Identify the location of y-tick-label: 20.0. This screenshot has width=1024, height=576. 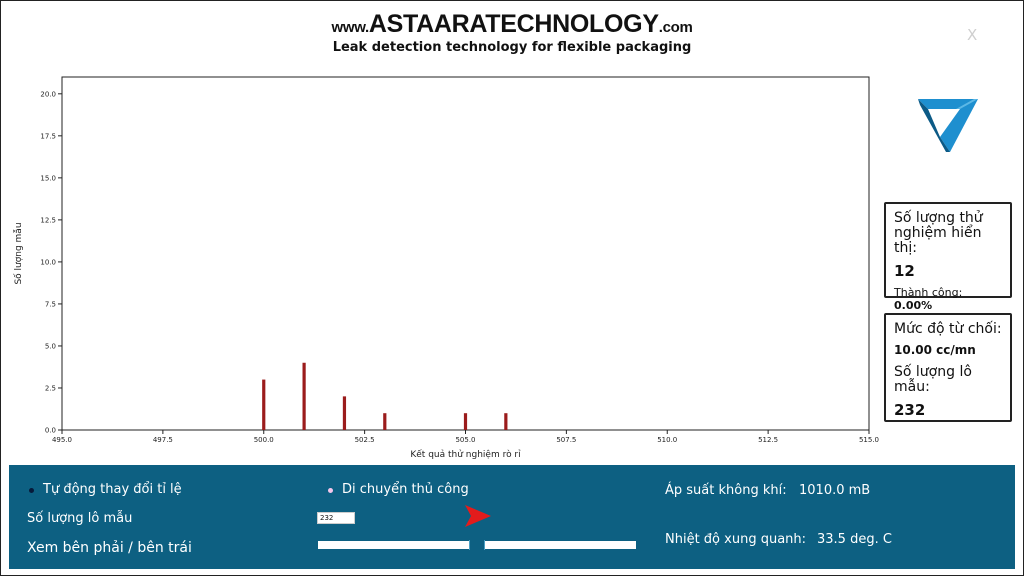
(48, 94).